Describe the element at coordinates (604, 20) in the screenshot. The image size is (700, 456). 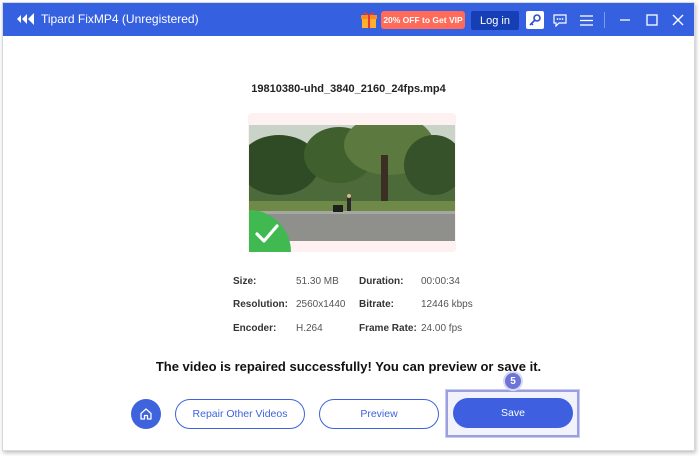
I see `titlebar-divider` at that location.